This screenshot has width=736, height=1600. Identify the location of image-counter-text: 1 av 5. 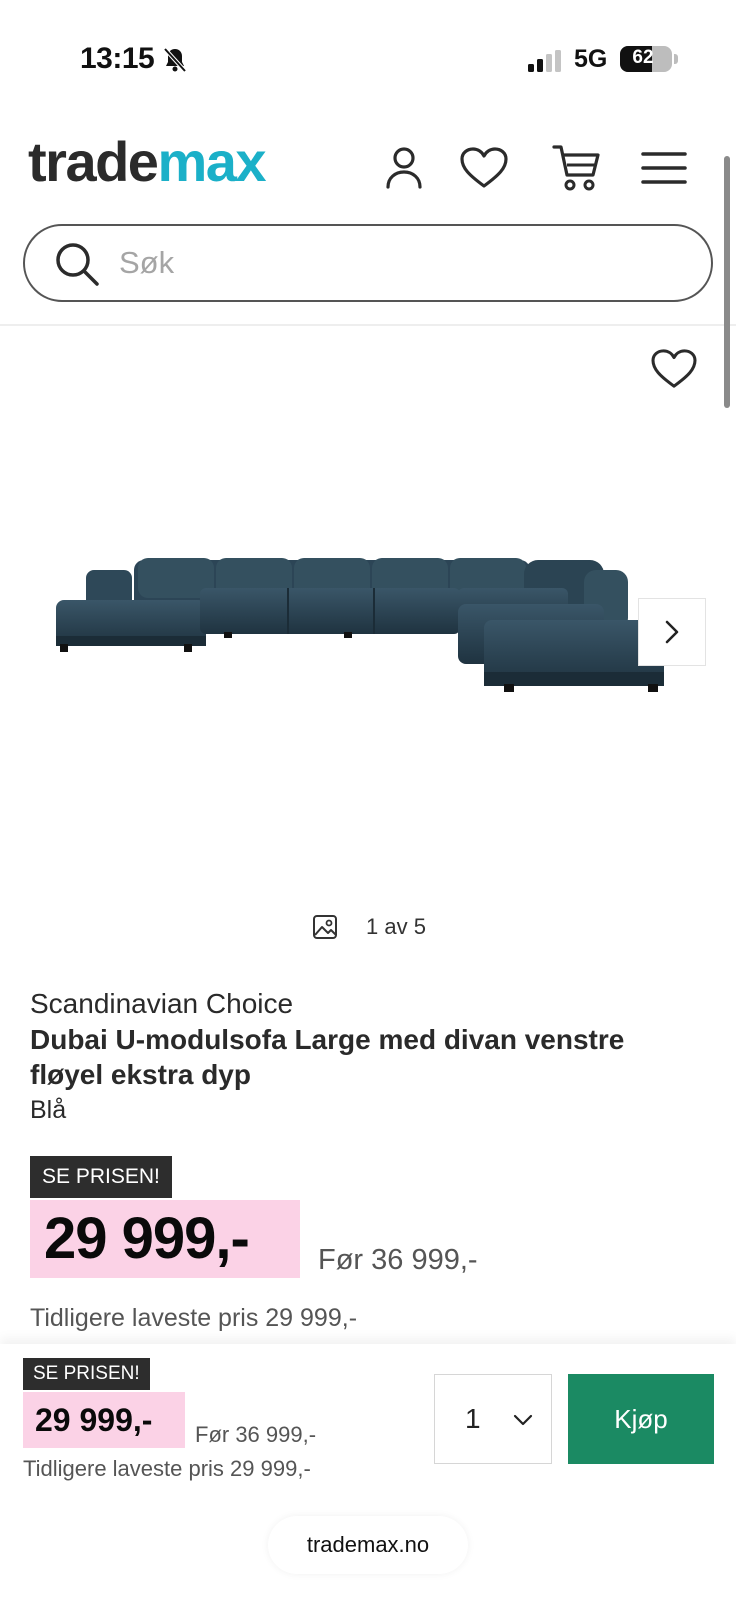
(396, 926).